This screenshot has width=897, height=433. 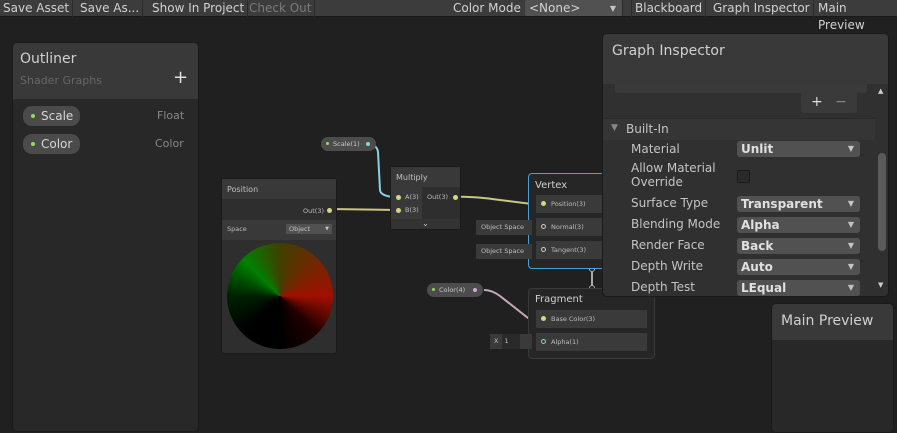 What do you see at coordinates (567, 227) in the screenshot?
I see `port-normal: Normal(3)` at bounding box center [567, 227].